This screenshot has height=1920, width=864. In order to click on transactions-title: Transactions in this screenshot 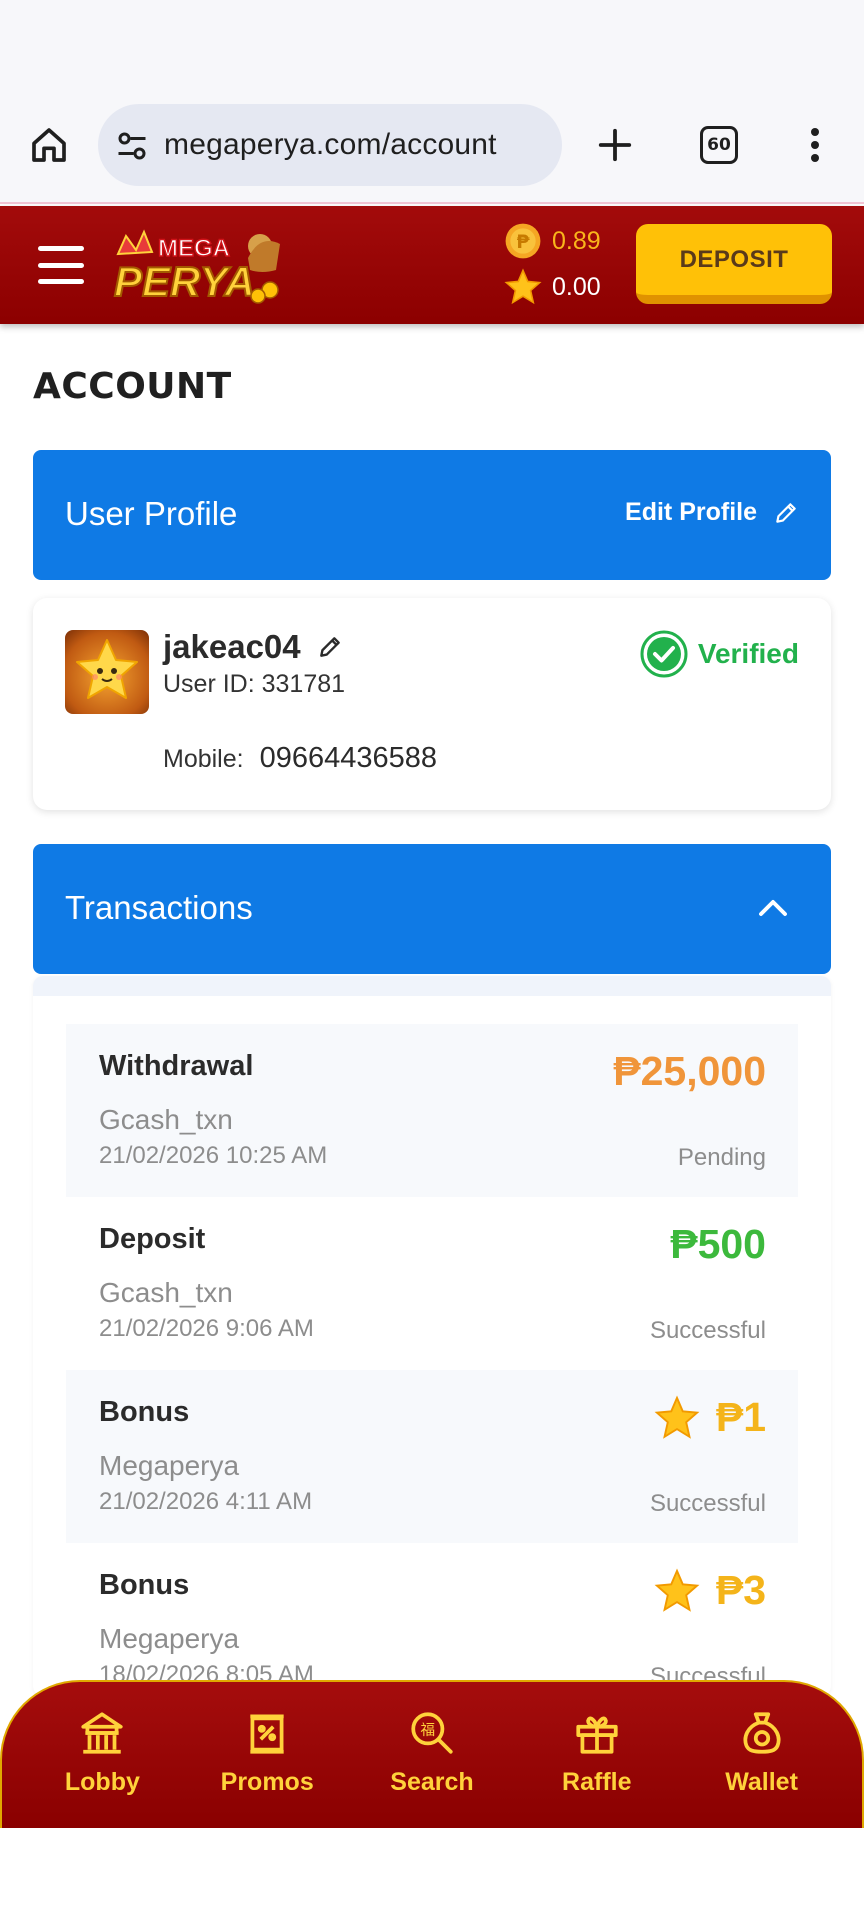, I will do `click(159, 907)`.